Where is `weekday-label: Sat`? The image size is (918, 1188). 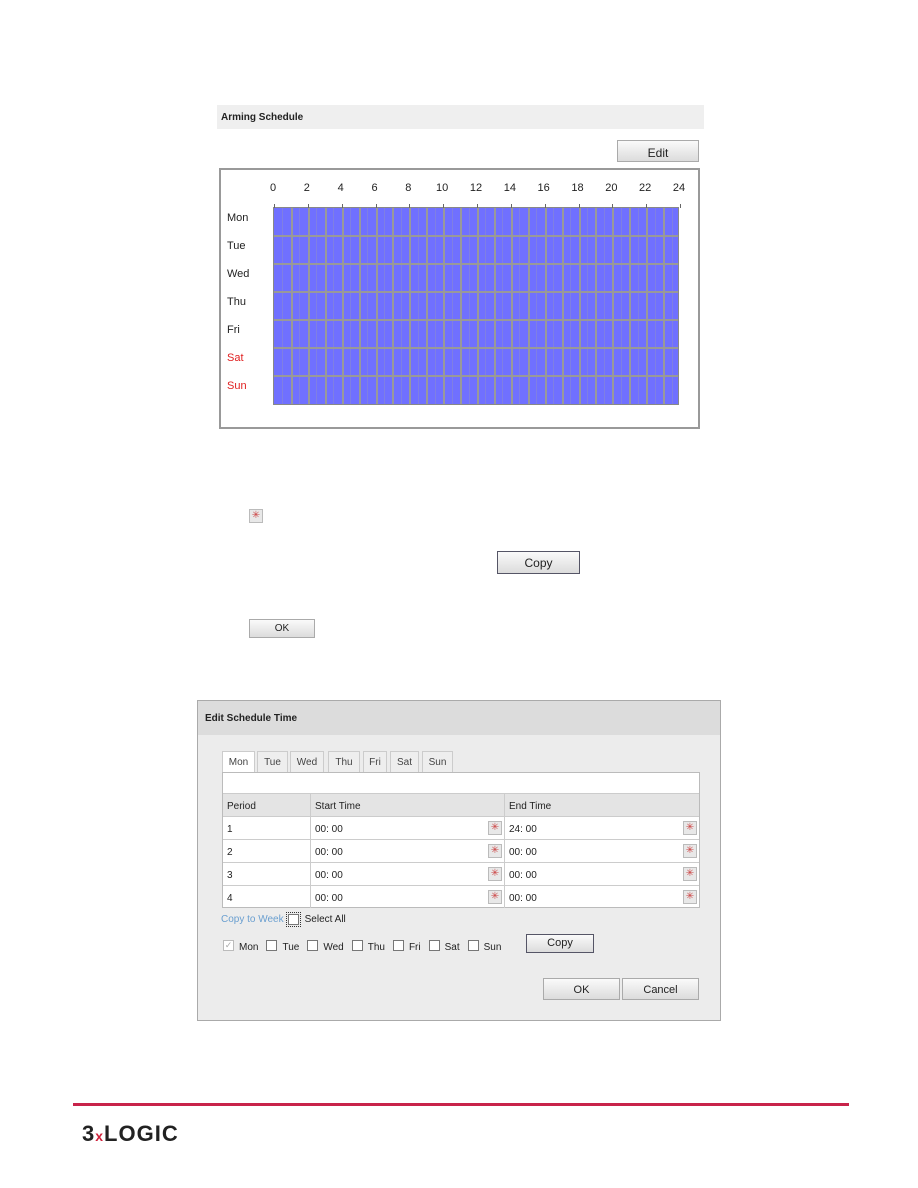
weekday-label: Sat is located at coordinates (452, 947).